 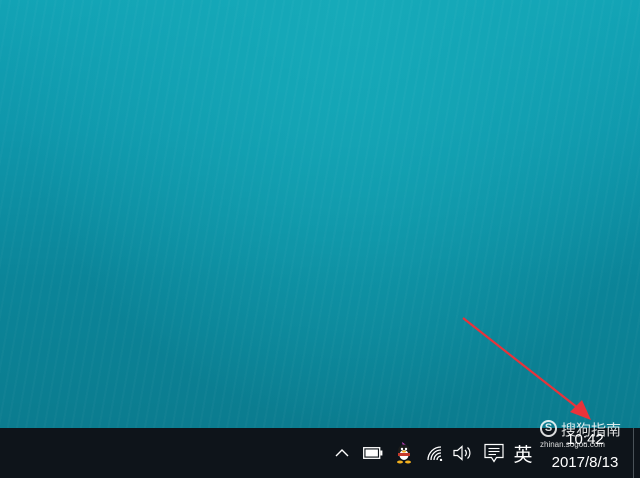 I want to click on qq-tray-button, so click(x=404, y=453).